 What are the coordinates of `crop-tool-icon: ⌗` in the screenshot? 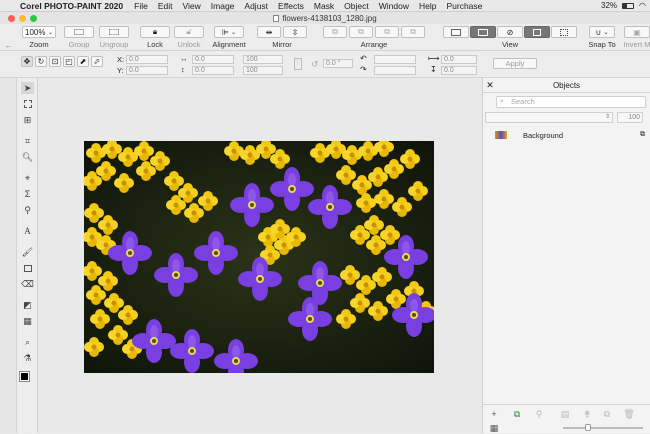 It's located at (27, 141).